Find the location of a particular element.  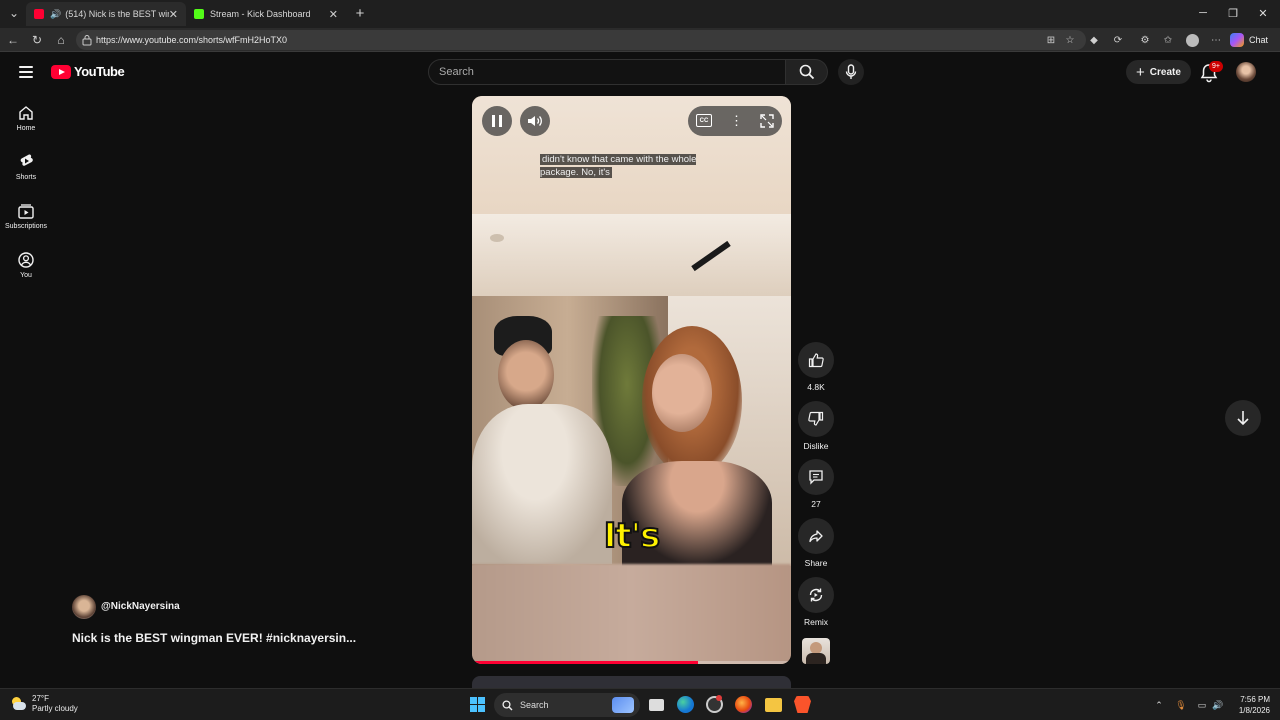

sidebar-item-label: You is located at coordinates (26, 275).